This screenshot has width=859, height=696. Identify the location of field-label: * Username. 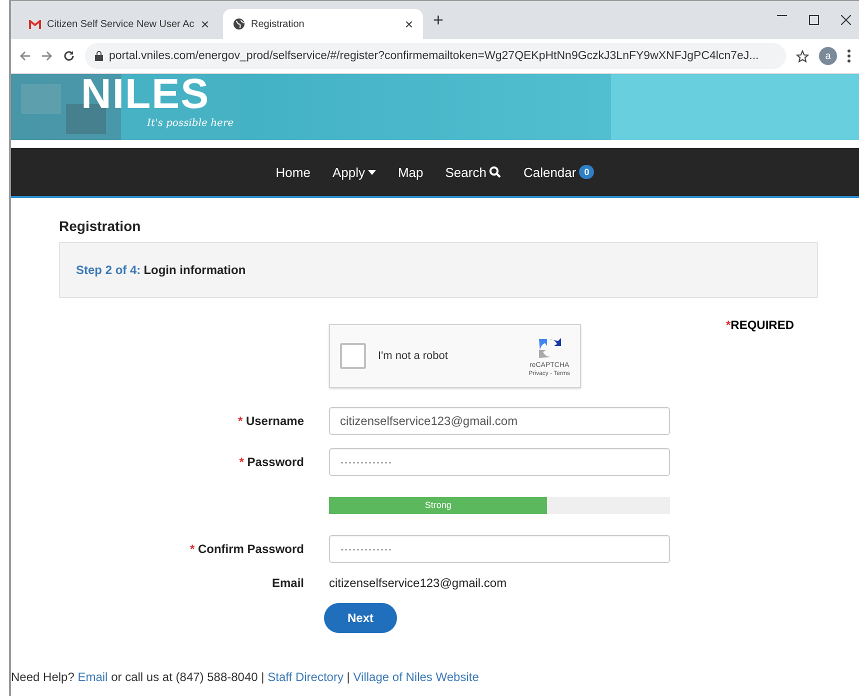
(270, 421).